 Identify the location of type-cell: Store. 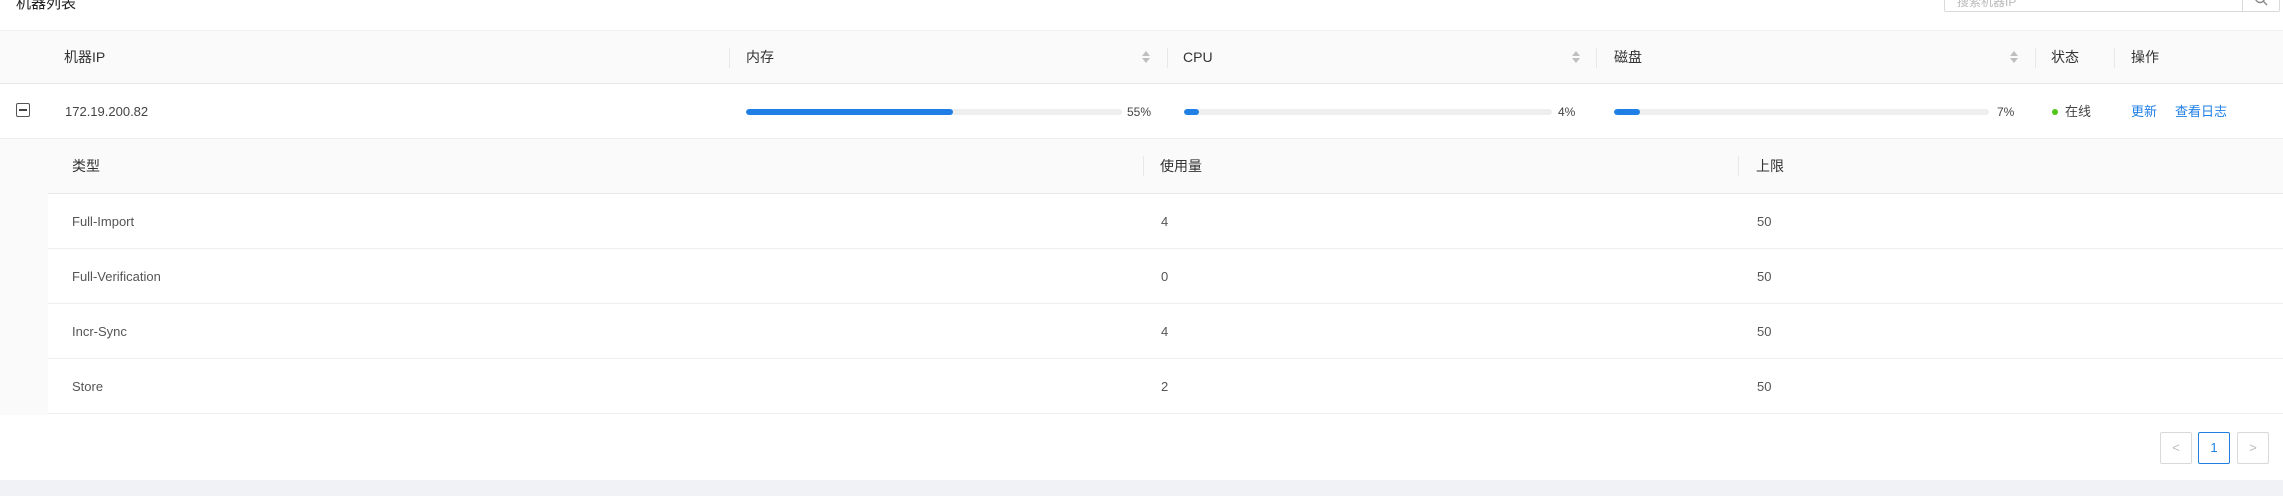
(88, 386).